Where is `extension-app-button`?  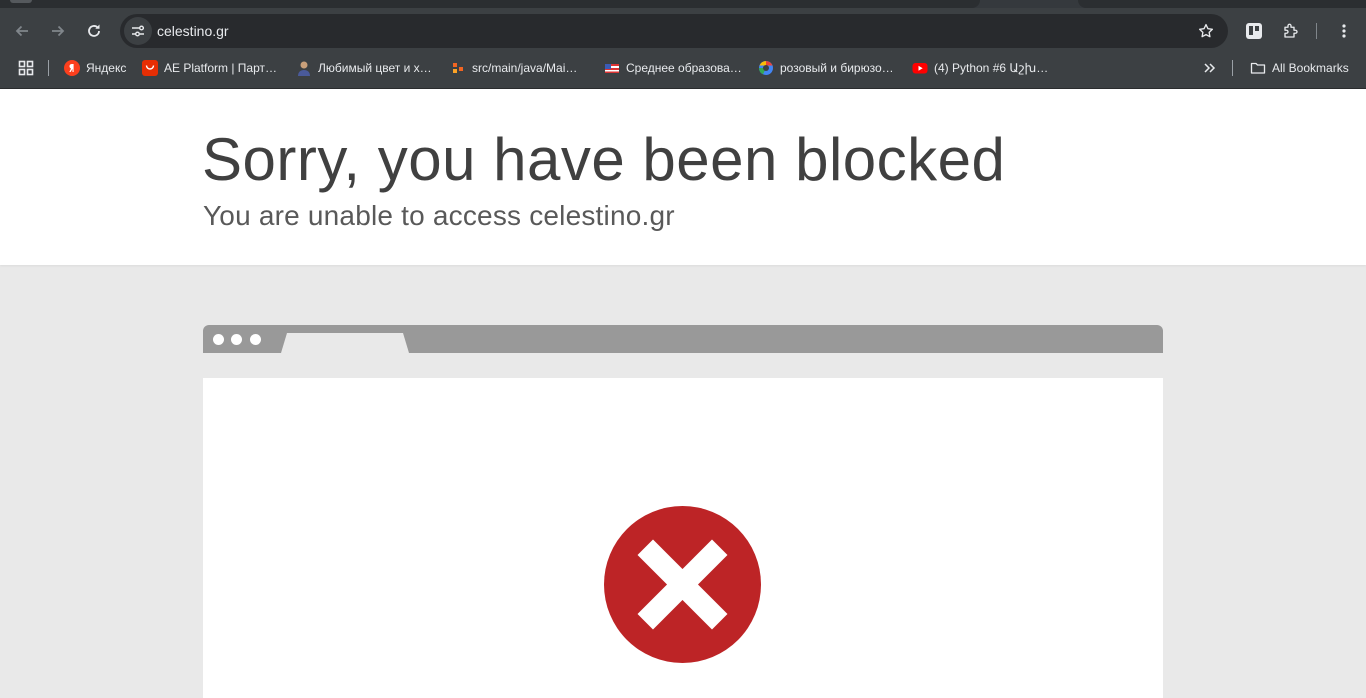
extension-app-button is located at coordinates (1254, 31).